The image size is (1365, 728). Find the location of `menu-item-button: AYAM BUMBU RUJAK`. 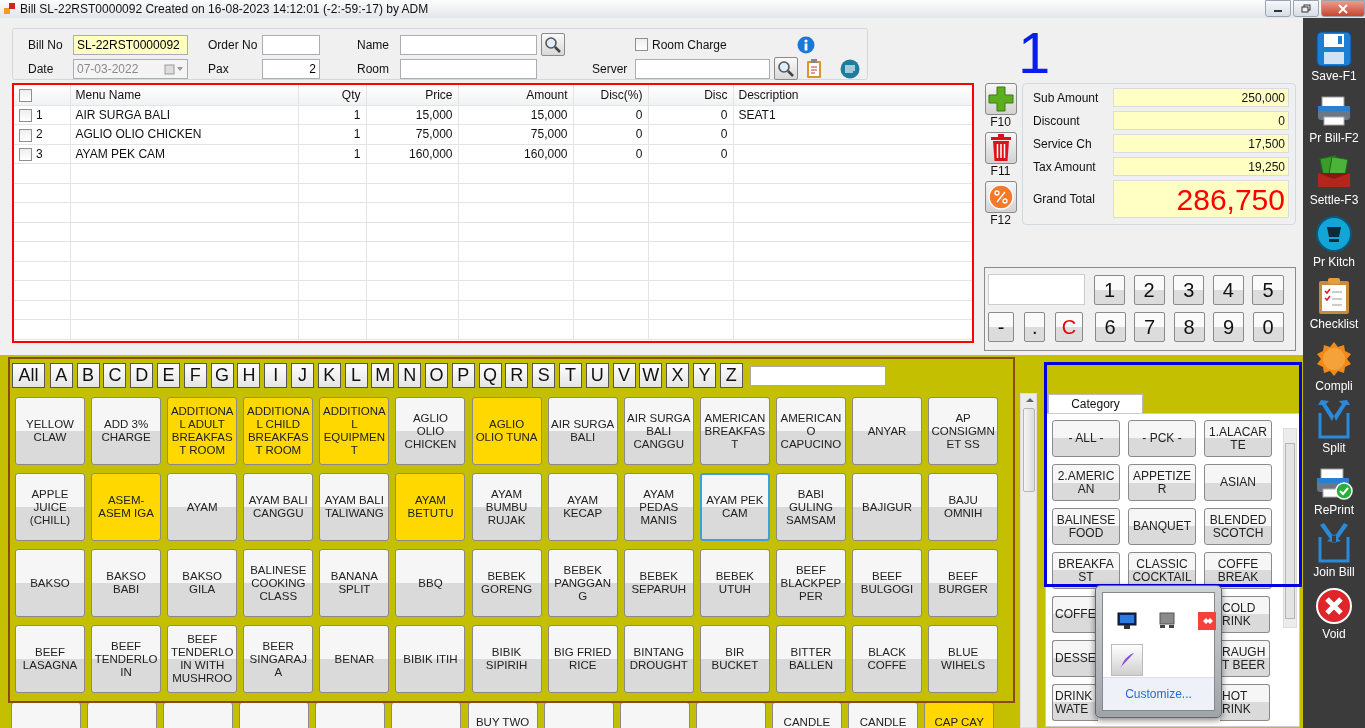

menu-item-button: AYAM BUMBU RUJAK is located at coordinates (506, 507).